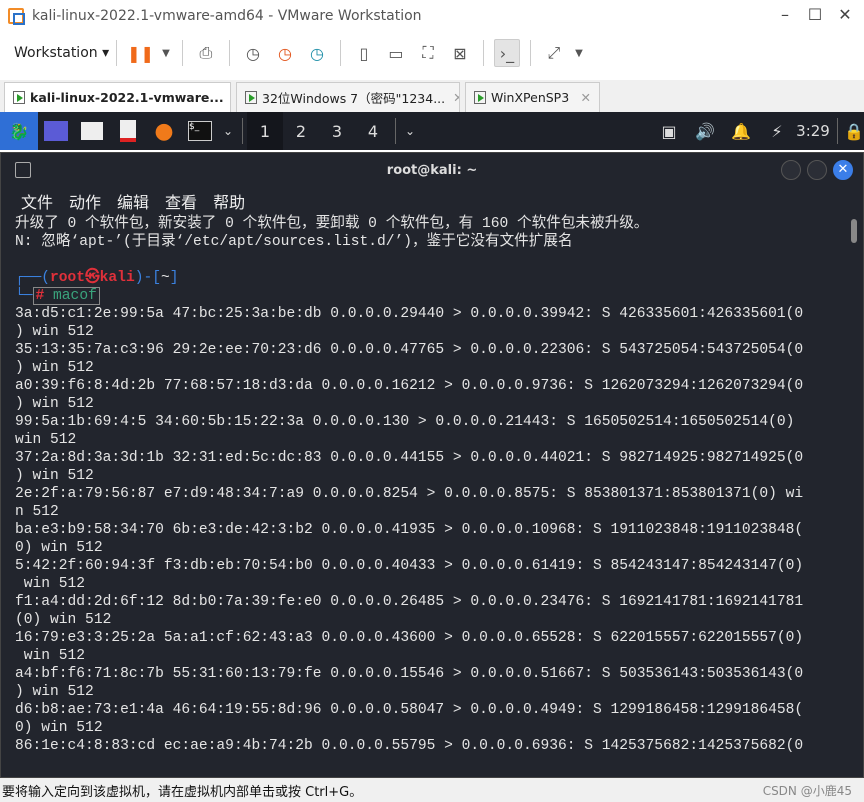 The width and height of the screenshot is (864, 802). I want to click on snapshot-manager-icon: ◷, so click(317, 53).